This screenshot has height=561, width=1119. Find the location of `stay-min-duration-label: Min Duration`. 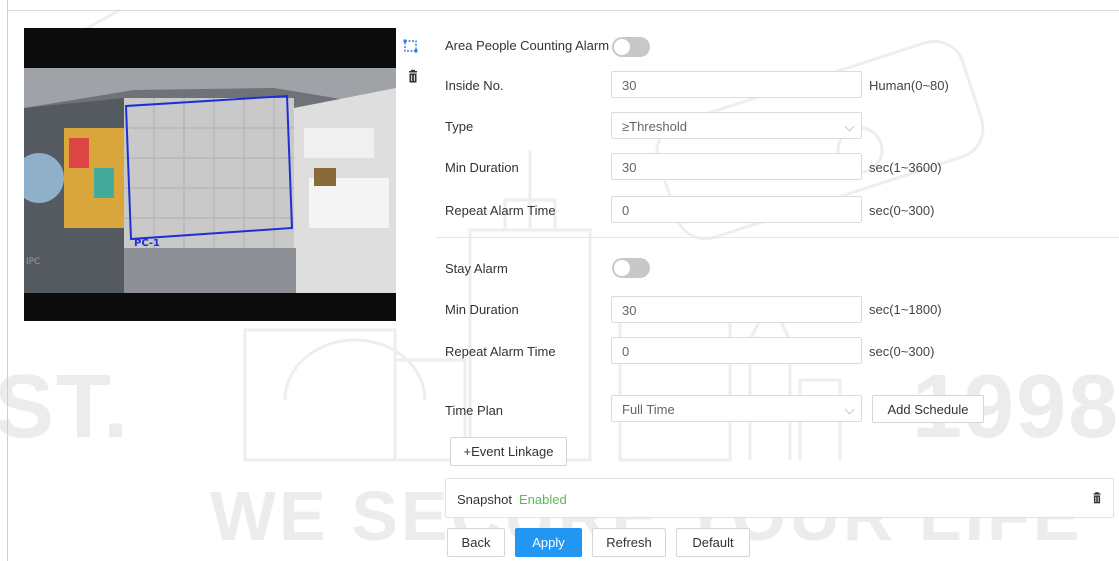

stay-min-duration-label: Min Duration is located at coordinates (482, 309).